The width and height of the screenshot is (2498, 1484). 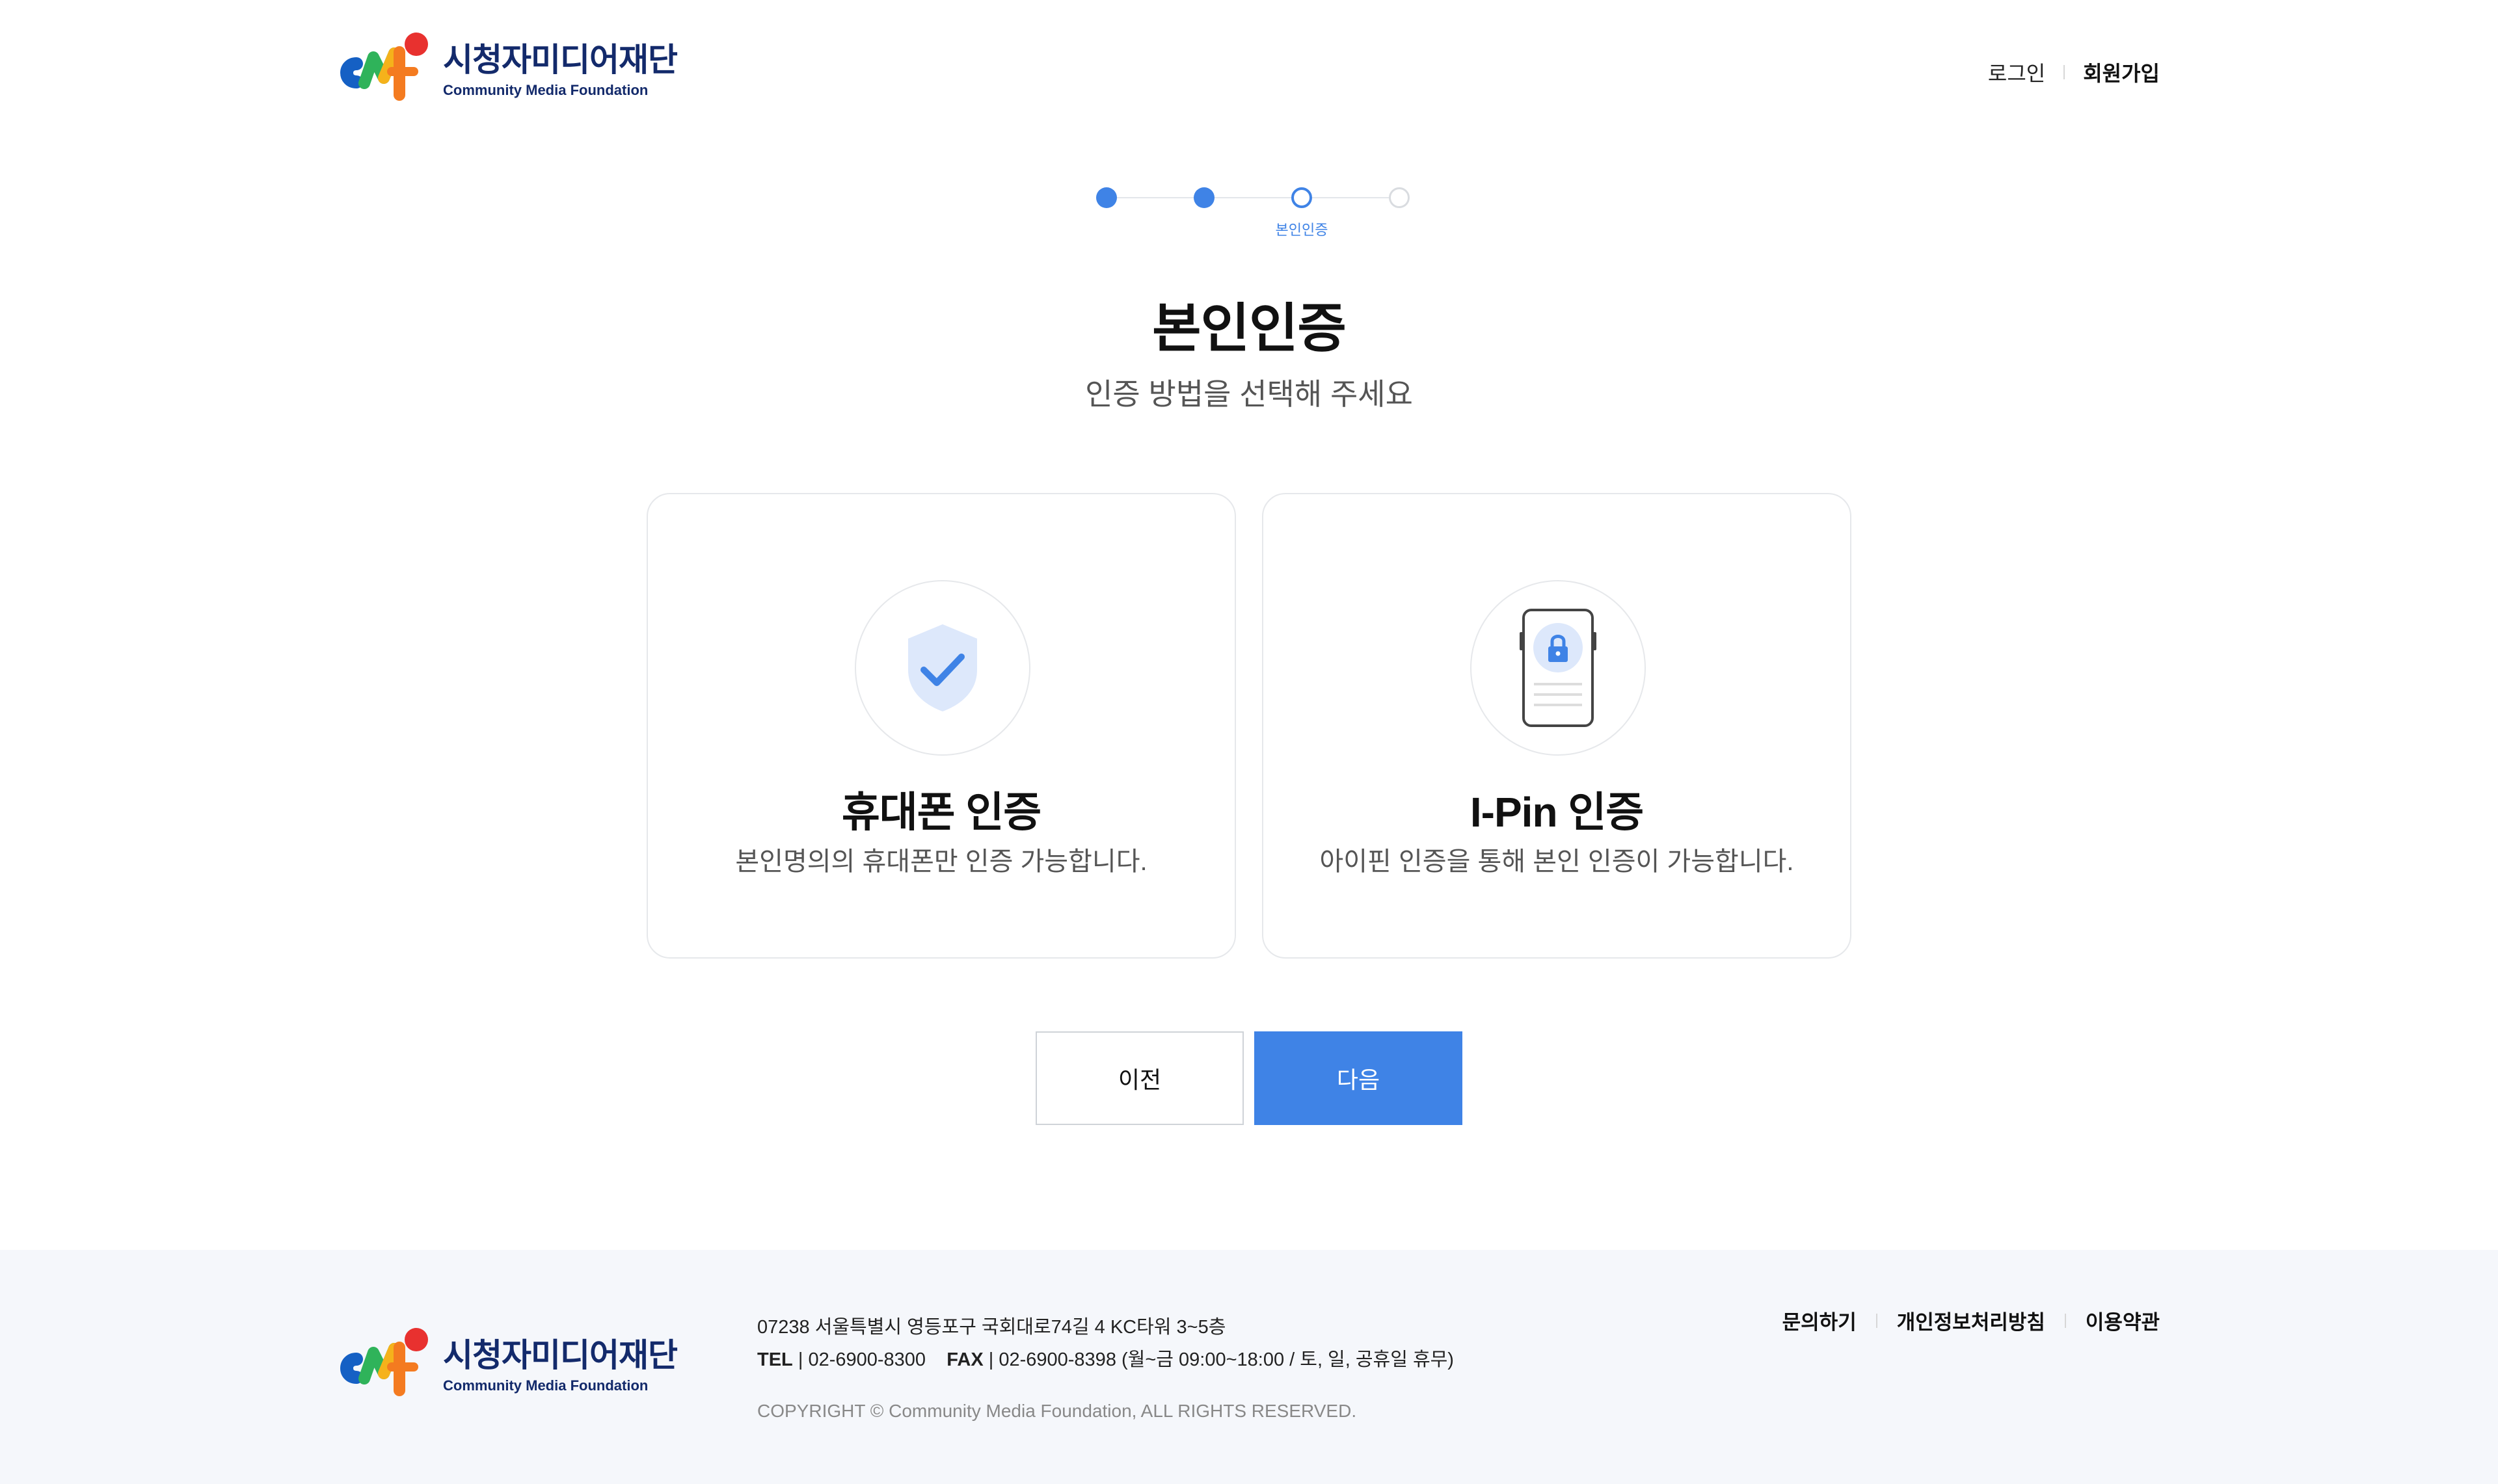 I want to click on phone-auth-desc: 본인명의의 휴대폰만 인증 가능합니다., so click(x=941, y=862).